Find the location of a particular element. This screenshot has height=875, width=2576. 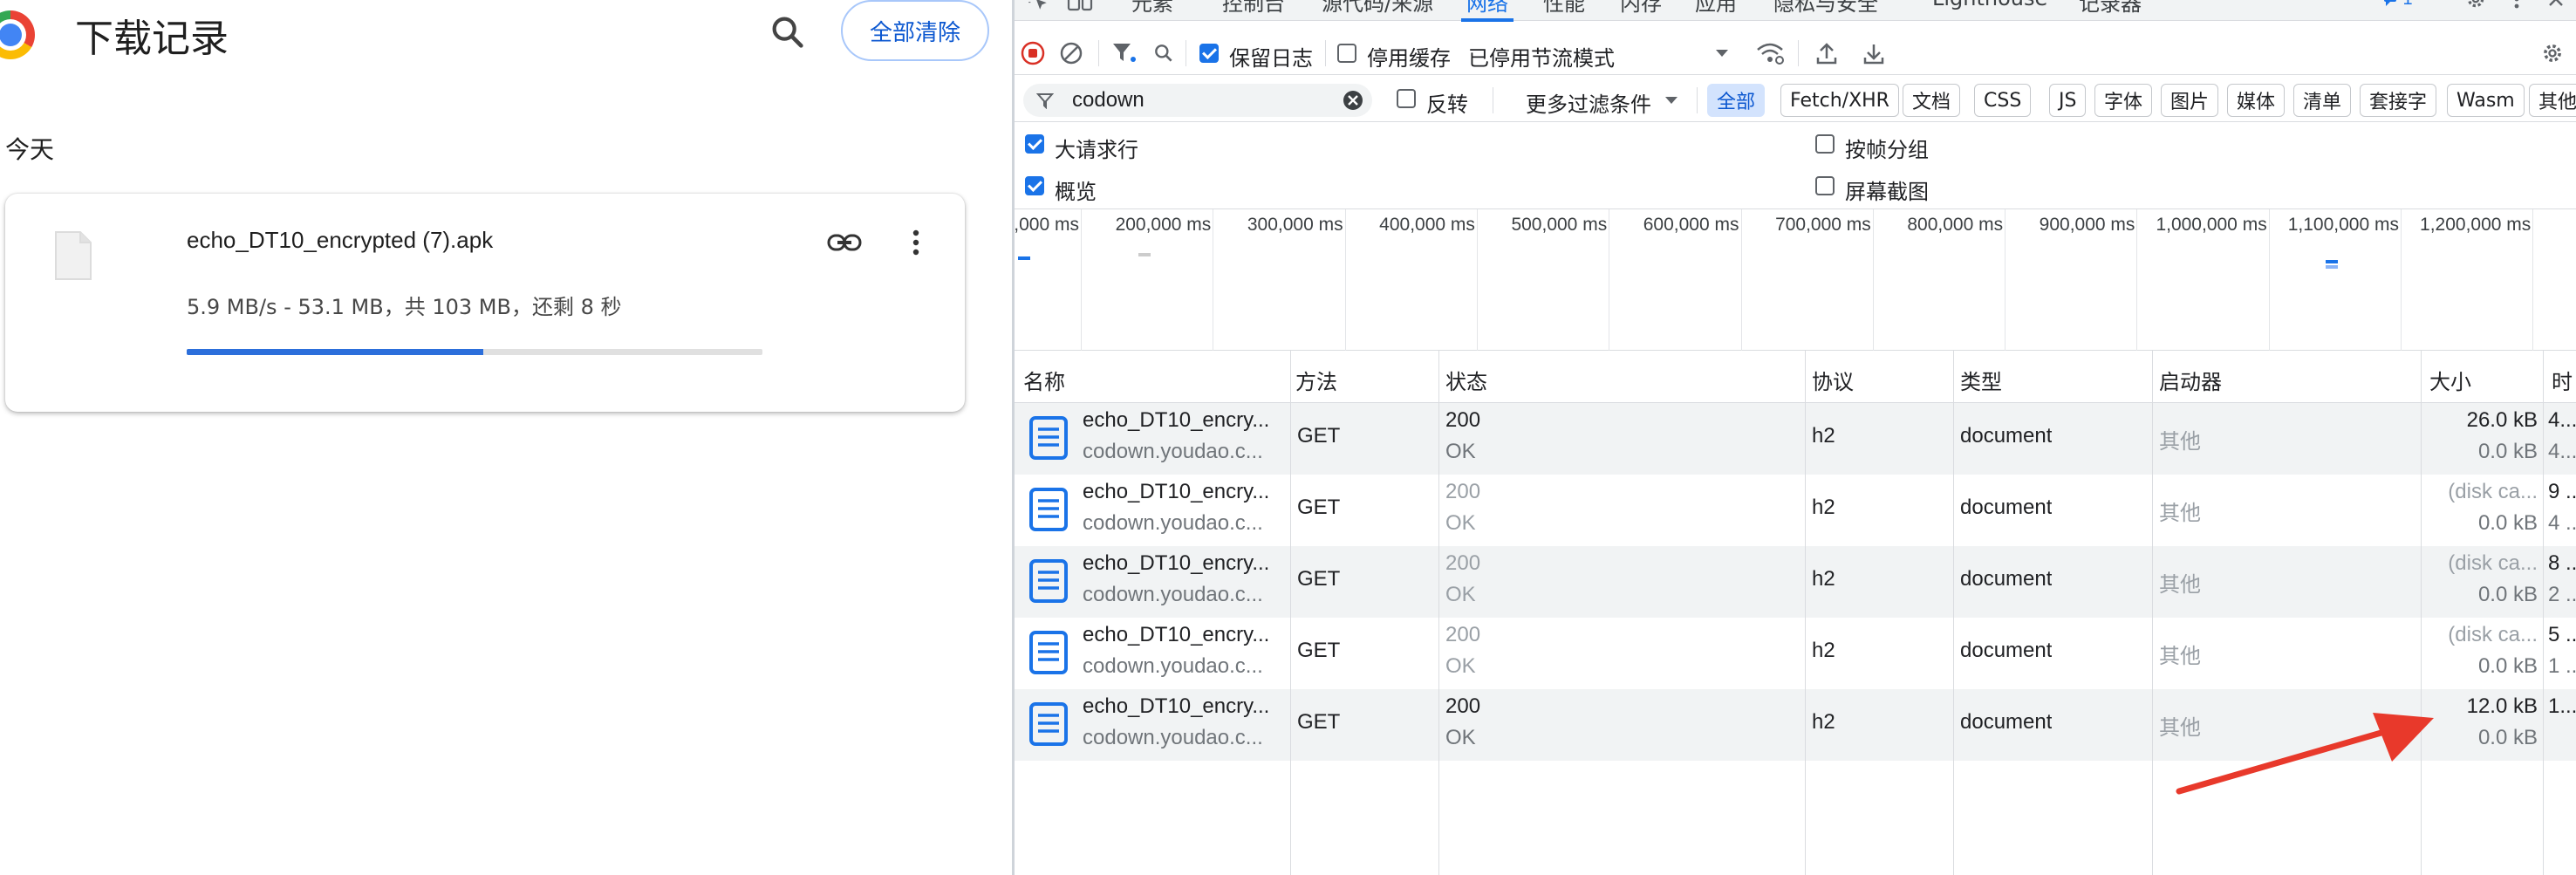

tab-privacy-security: 隐私与安全 is located at coordinates (1825, 8).